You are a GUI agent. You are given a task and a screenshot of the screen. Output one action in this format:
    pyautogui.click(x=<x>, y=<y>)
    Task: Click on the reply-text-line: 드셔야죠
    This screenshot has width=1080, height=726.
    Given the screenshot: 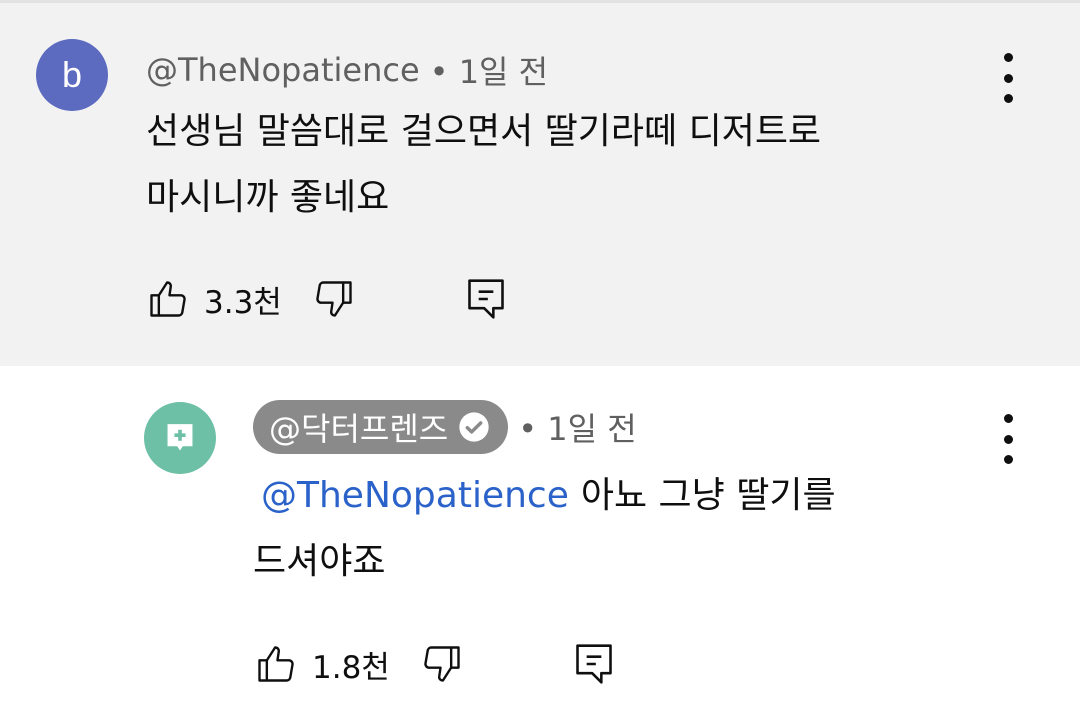 What is the action you would take?
    pyautogui.click(x=319, y=561)
    